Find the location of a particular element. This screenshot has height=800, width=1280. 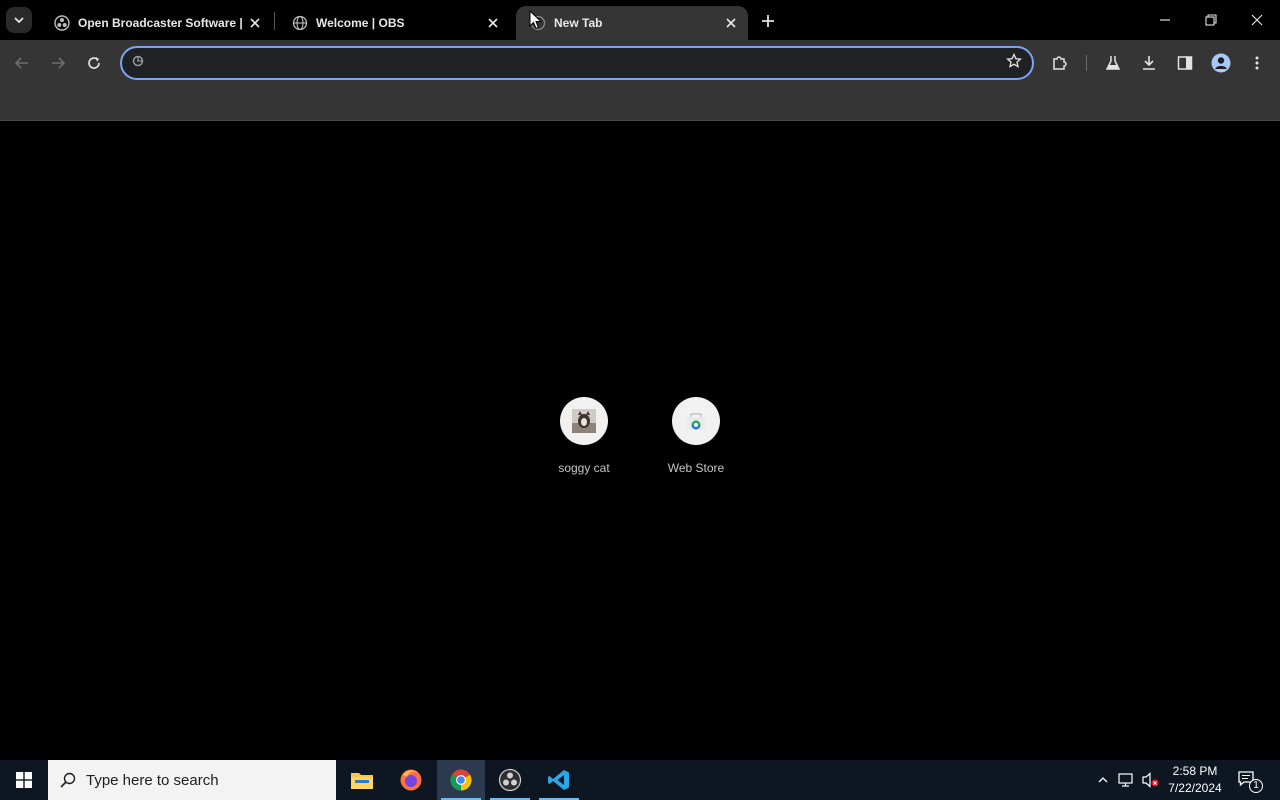

tab-title: Welcome | OBS is located at coordinates (360, 23).